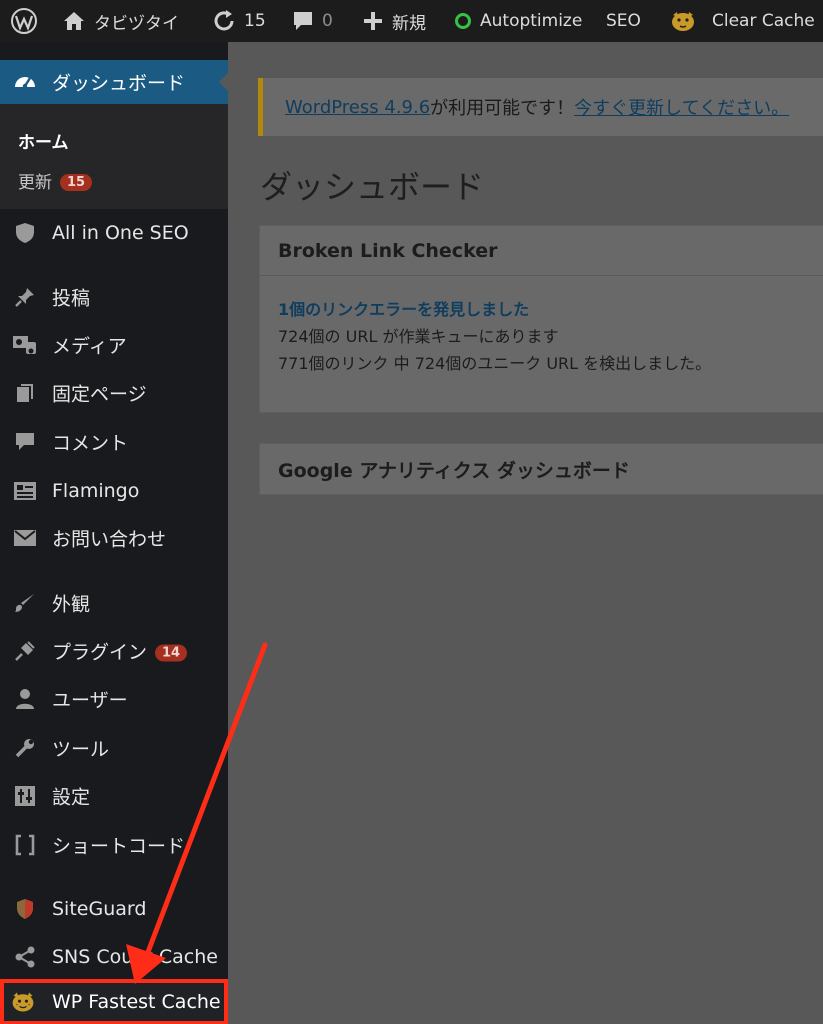  I want to click on wrench-icon, so click(25, 748).